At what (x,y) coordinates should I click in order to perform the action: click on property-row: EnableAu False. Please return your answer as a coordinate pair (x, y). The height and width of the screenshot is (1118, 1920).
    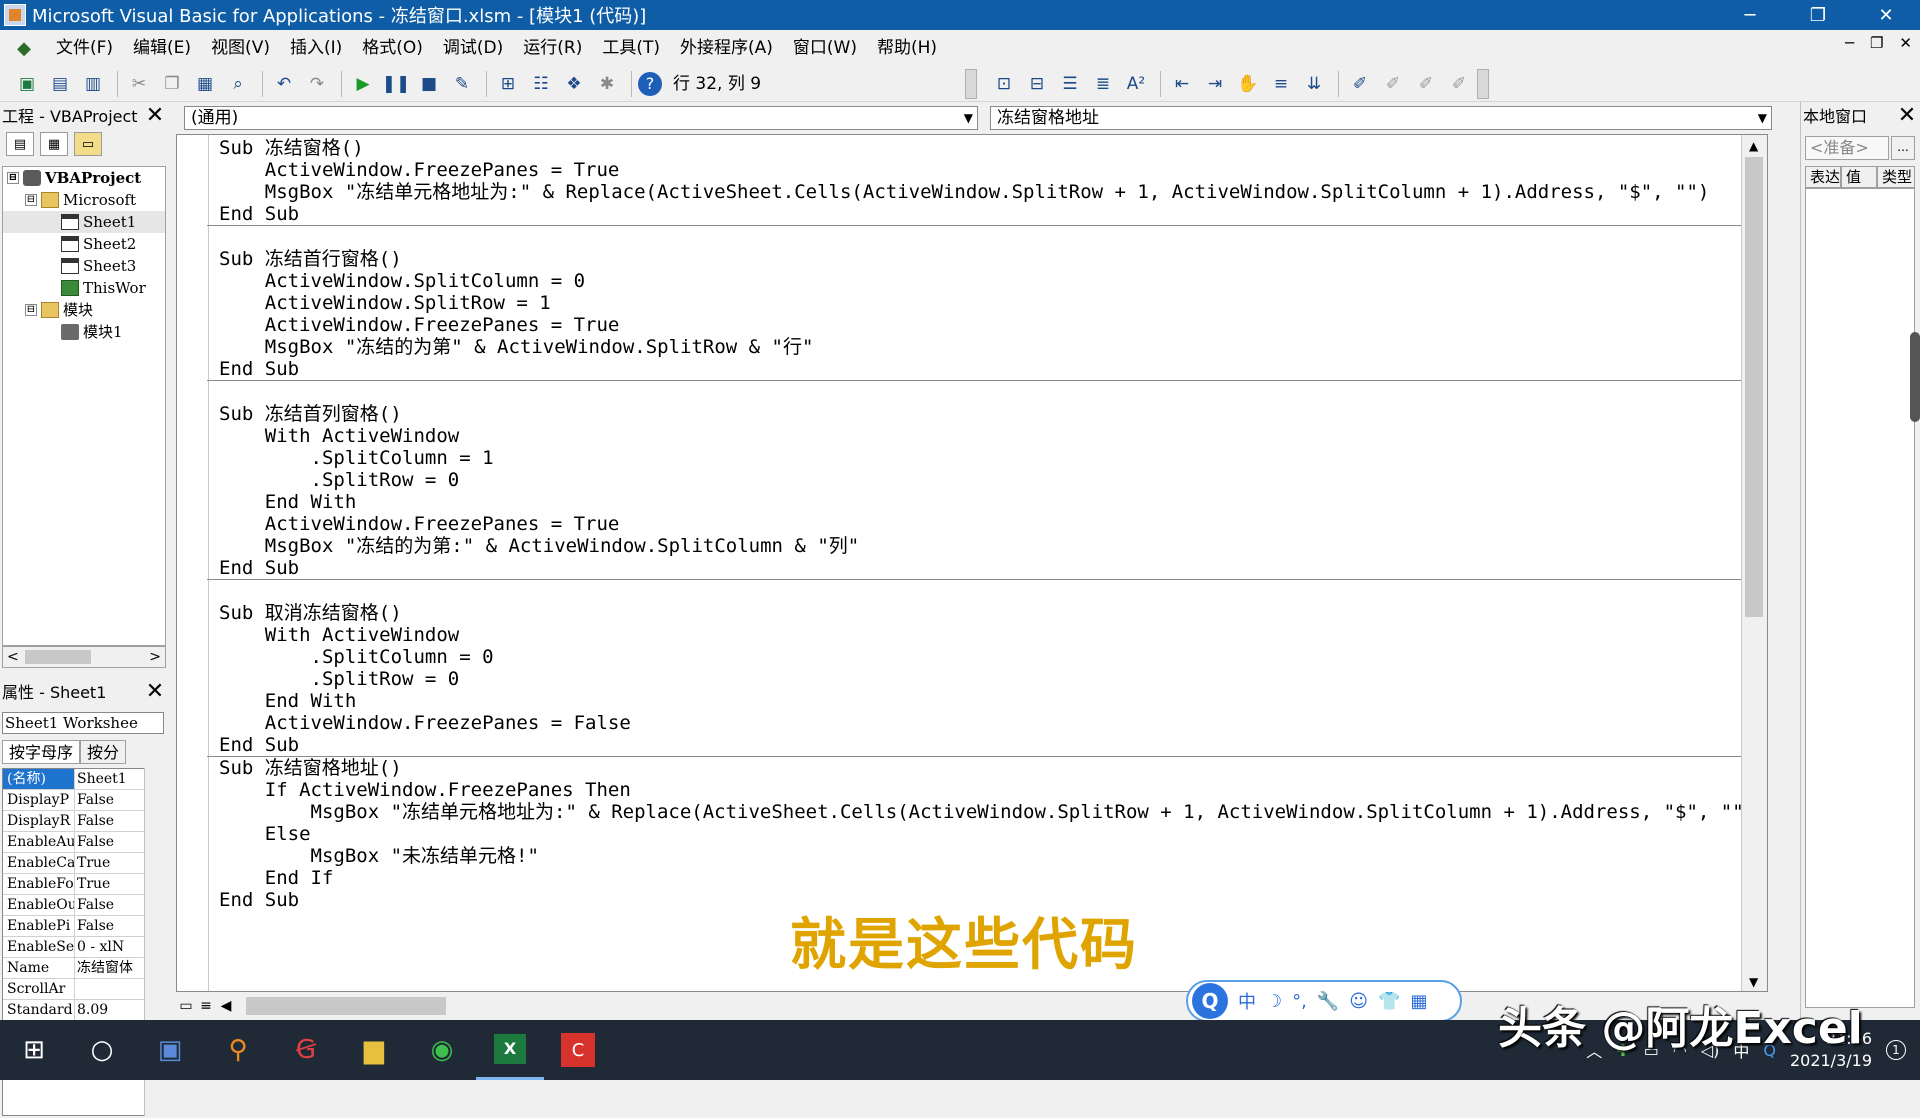
    Looking at the image, I should click on (83, 842).